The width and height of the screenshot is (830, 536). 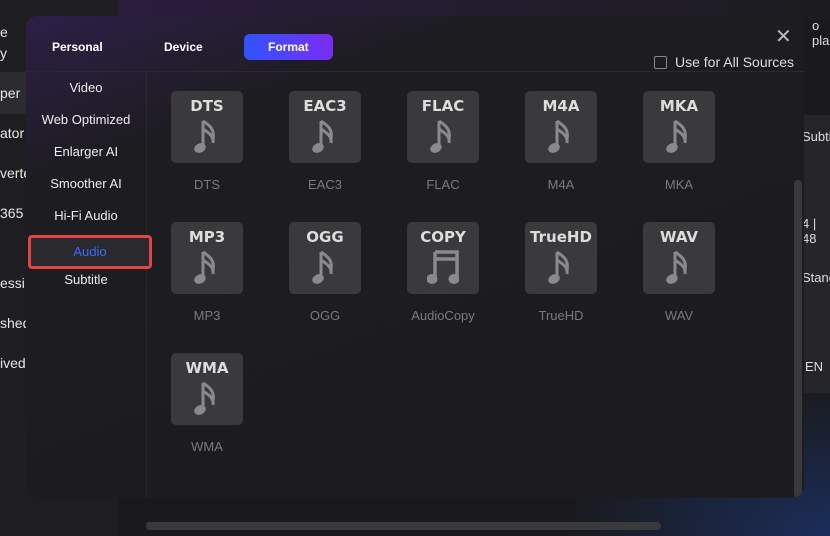 I want to click on format-badge: WMA, so click(x=207, y=368).